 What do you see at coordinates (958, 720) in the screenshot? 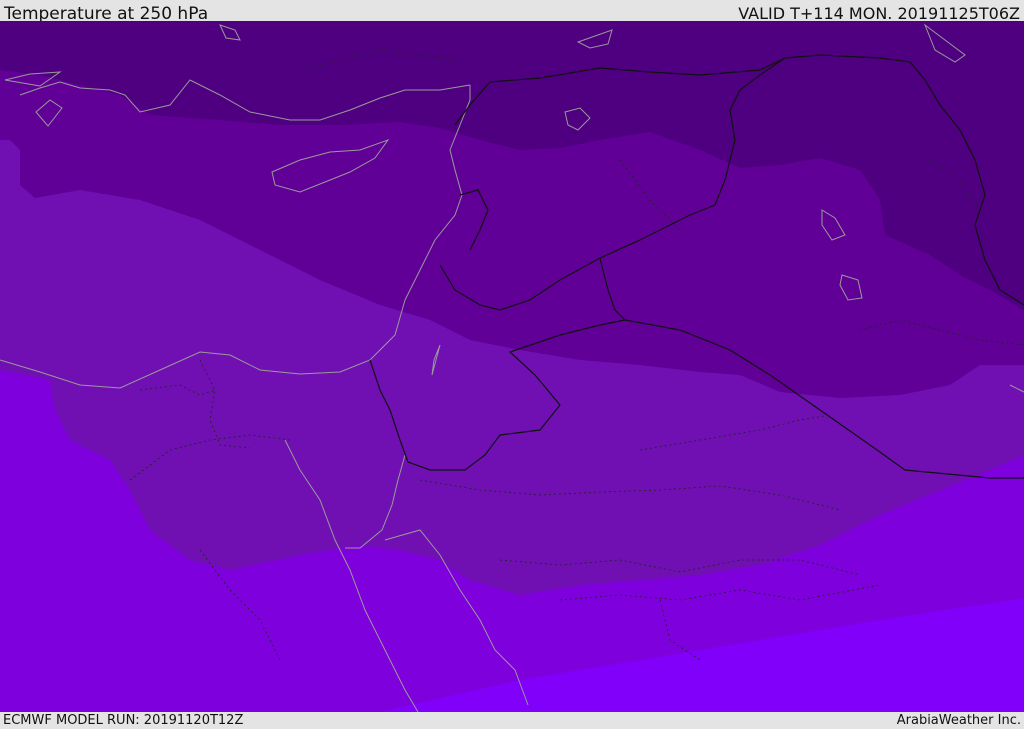
I see `credit-text: ArabiaWeather Inc.` at bounding box center [958, 720].